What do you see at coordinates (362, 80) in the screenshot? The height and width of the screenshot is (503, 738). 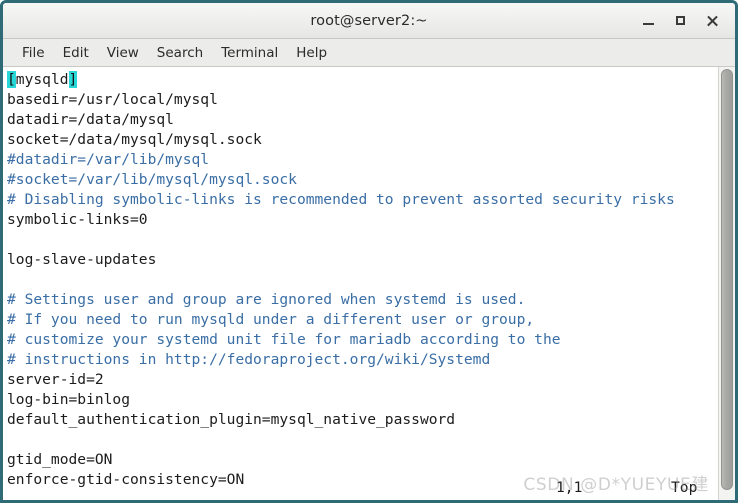 I see `terminal-line: [mysqld]` at bounding box center [362, 80].